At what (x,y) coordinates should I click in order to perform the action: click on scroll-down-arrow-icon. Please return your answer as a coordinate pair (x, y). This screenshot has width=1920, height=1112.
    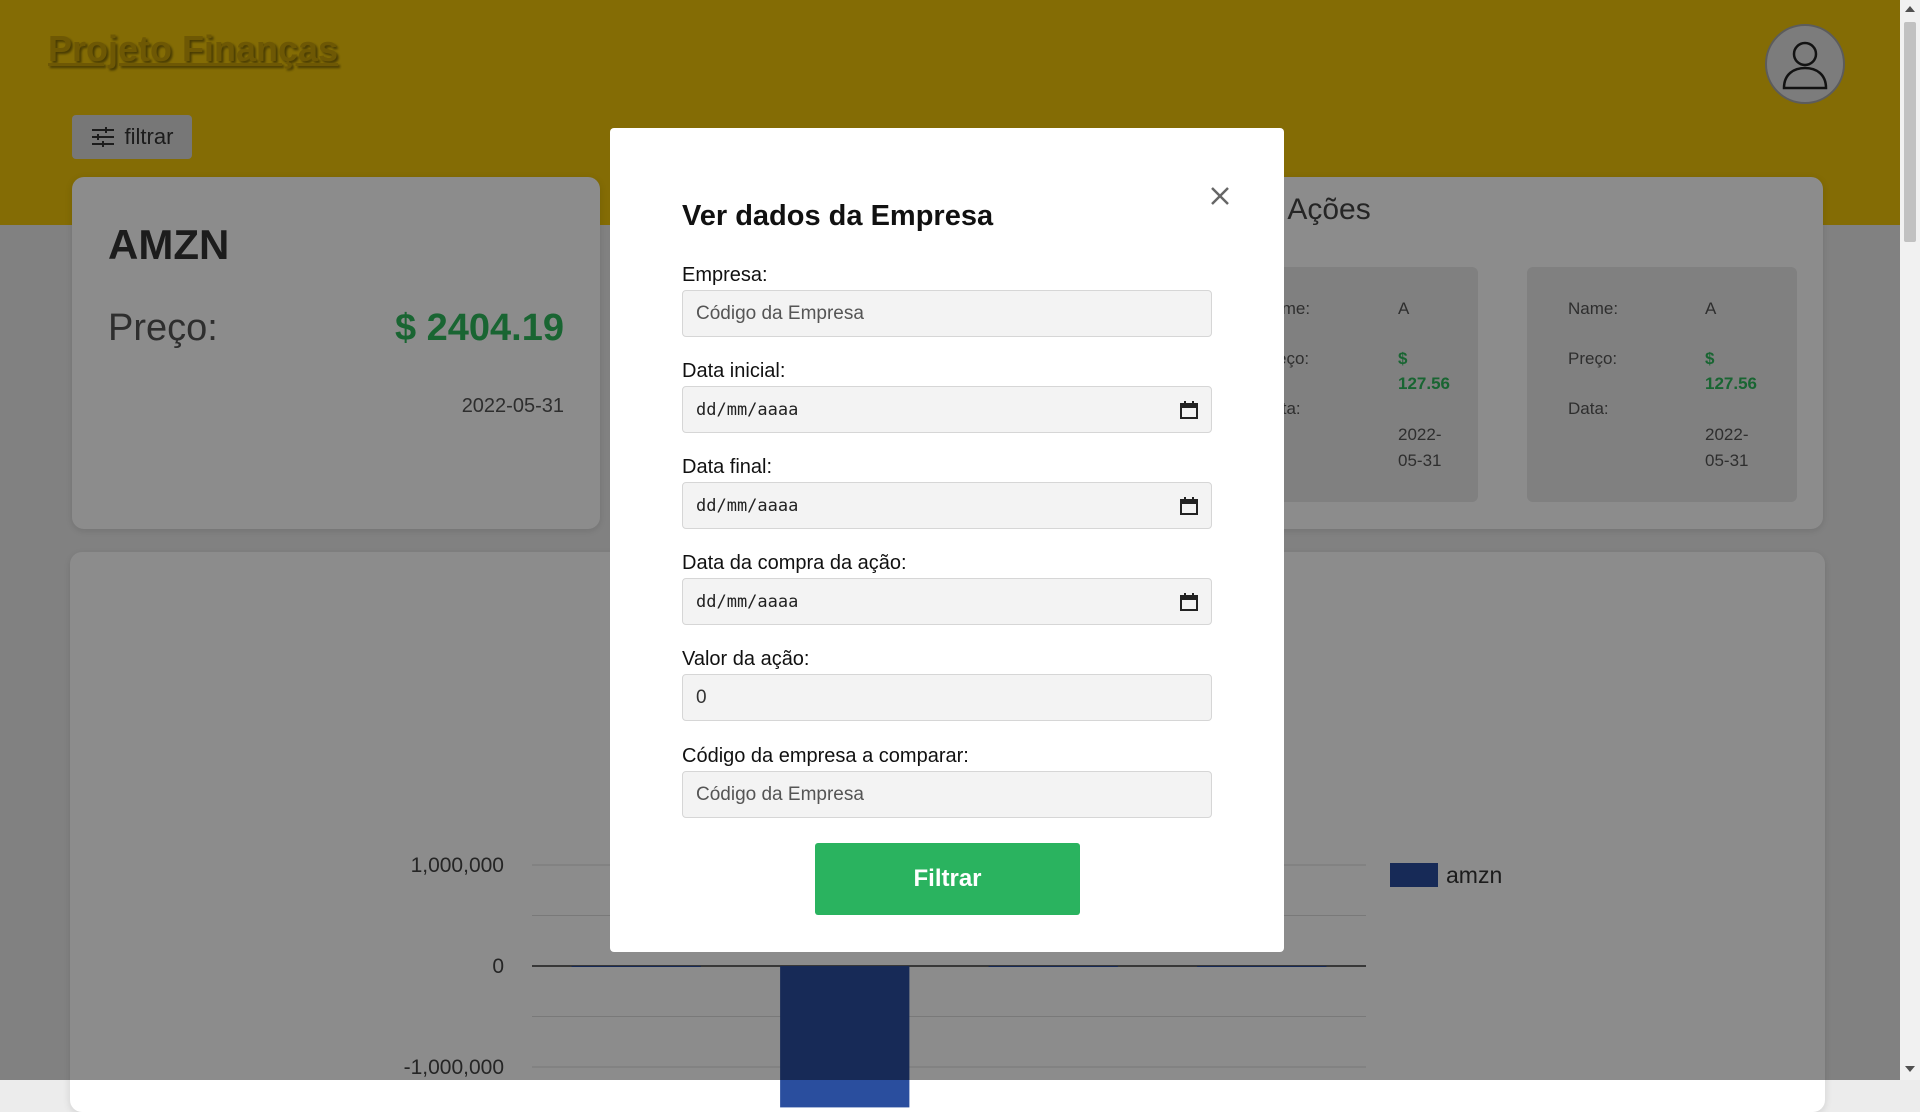
    Looking at the image, I should click on (1910, 1069).